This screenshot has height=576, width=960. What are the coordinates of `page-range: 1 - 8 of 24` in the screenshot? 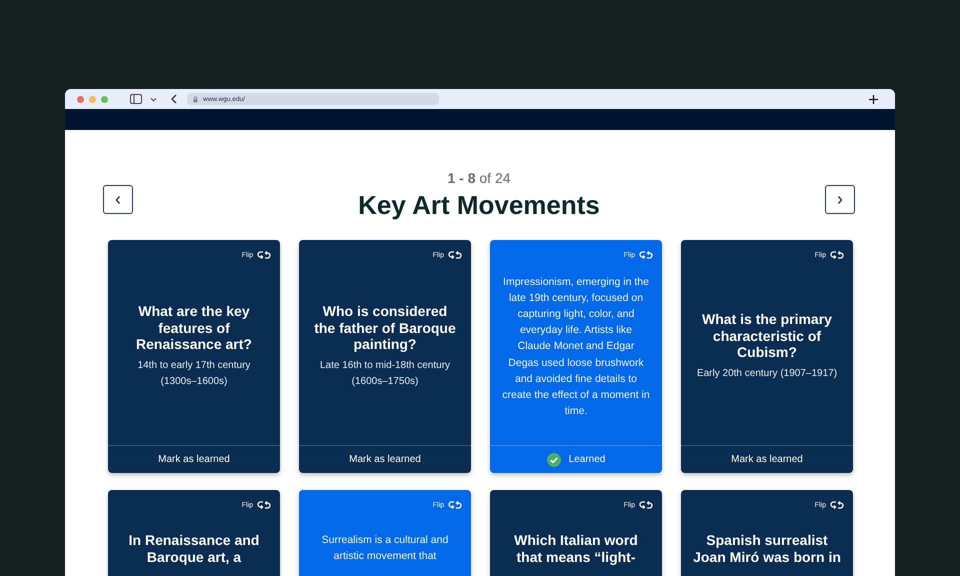 It's located at (479, 178).